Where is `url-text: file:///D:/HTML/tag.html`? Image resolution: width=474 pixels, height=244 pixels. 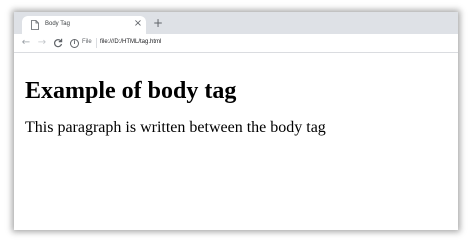 url-text: file:///D:/HTML/tag.html is located at coordinates (130, 42).